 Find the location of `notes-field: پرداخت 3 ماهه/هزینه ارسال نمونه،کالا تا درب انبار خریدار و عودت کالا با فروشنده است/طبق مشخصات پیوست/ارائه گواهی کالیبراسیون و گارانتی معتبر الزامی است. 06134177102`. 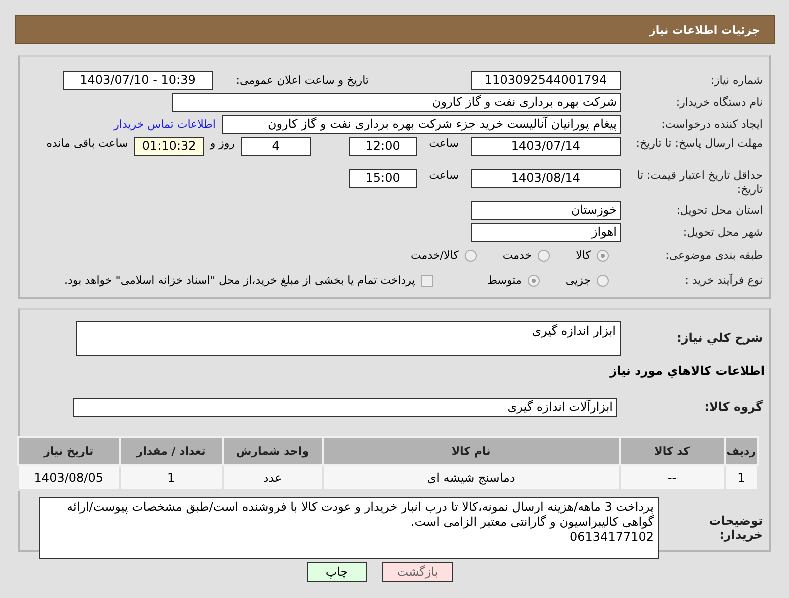

notes-field: پرداخت 3 ماهه/هزینه ارسال نمونه،کالا تا درب انبار خریدار و عودت کالا با فروشنده است/طبق مشخصات پیوست/ارائه گواهی کالیبراسیون و گارانتی معتبر الزامی است. 06134177102 is located at coordinates (349, 528).